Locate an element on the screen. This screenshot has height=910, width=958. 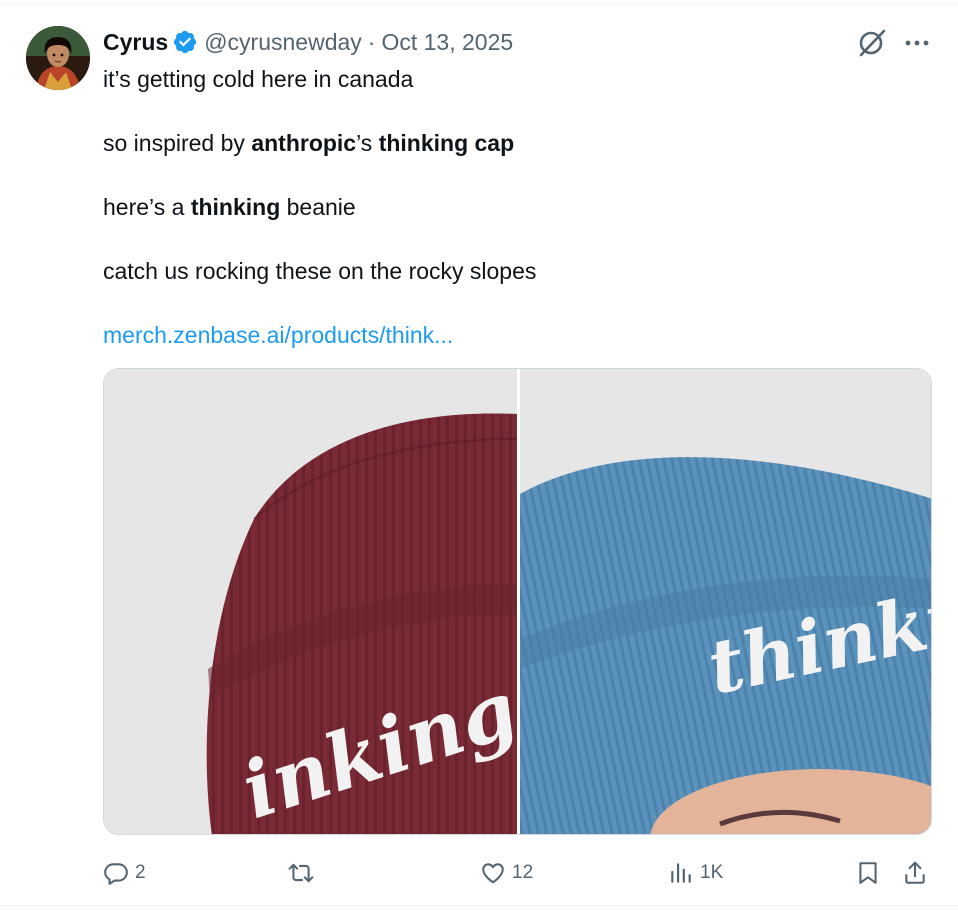
tweet-line-2-part-a: so inspired by is located at coordinates (177, 143).